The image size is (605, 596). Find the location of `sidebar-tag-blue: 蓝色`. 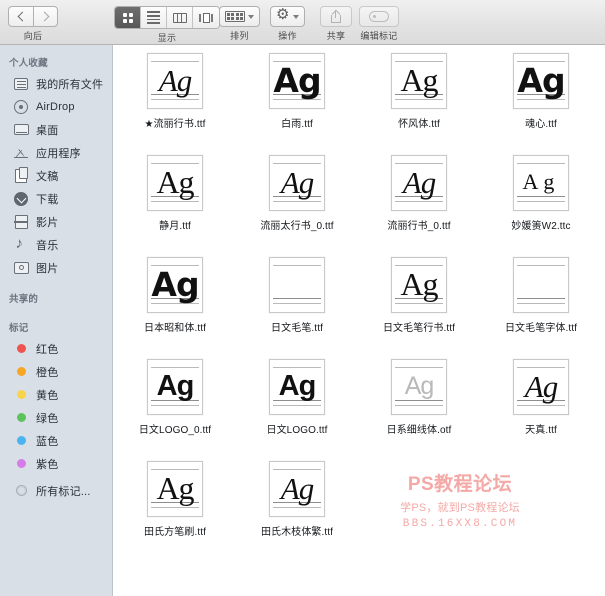

sidebar-tag-blue: 蓝色 is located at coordinates (56, 440).